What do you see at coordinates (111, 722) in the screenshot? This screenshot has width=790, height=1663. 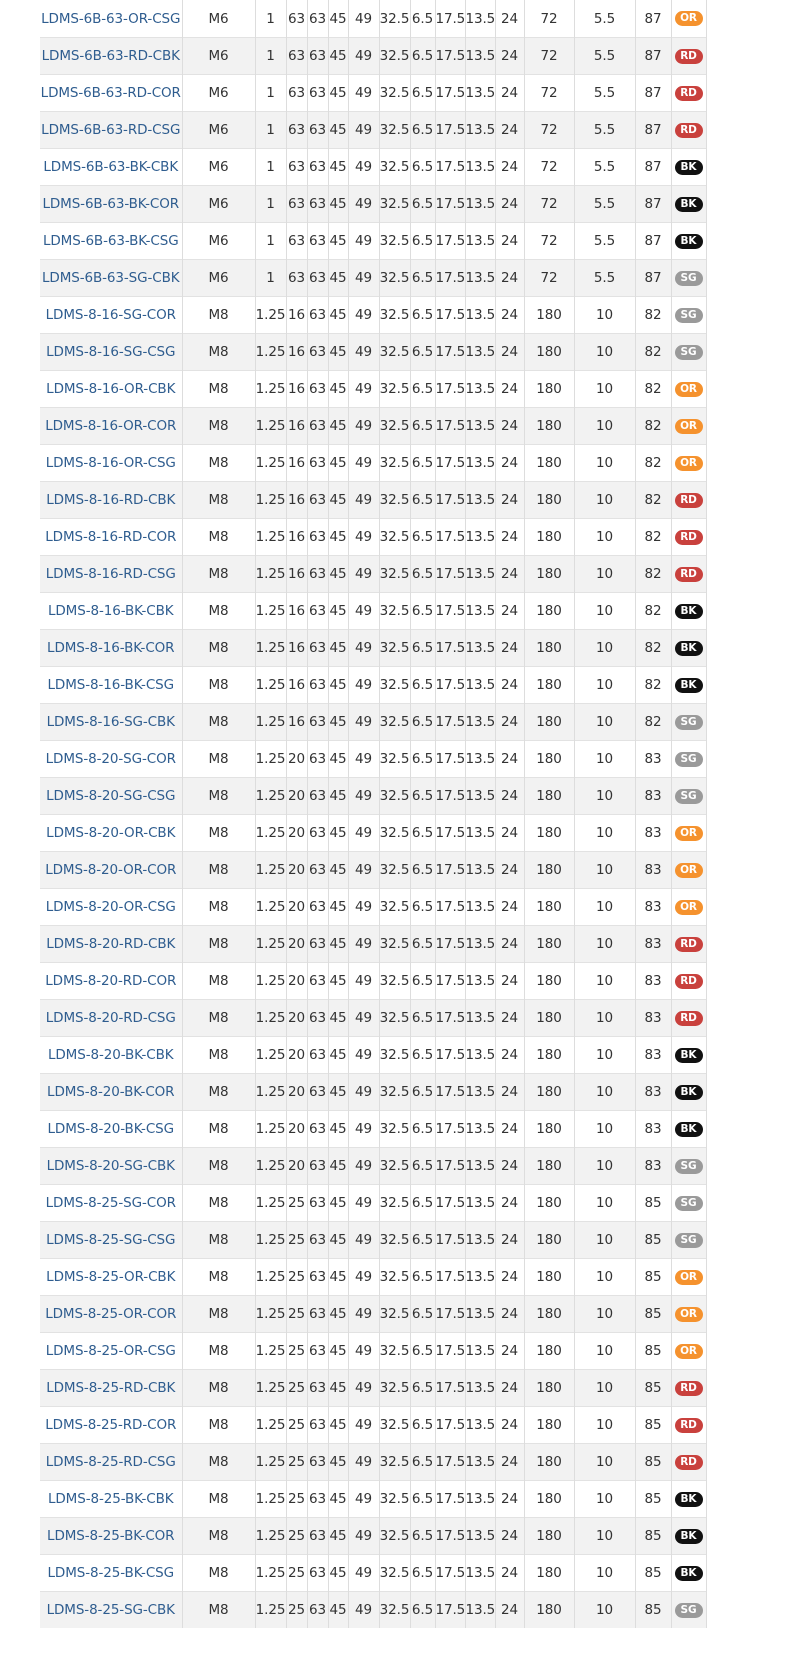 I see `part-number-link: LDMS-8-16-SG-CBK` at bounding box center [111, 722].